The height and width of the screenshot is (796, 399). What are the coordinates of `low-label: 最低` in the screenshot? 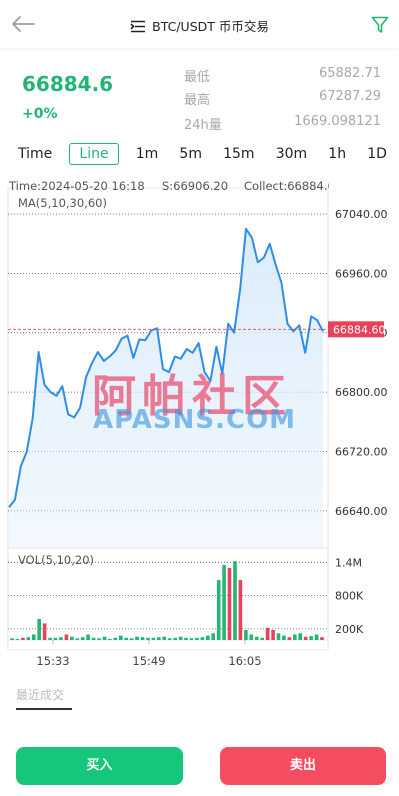 It's located at (197, 77).